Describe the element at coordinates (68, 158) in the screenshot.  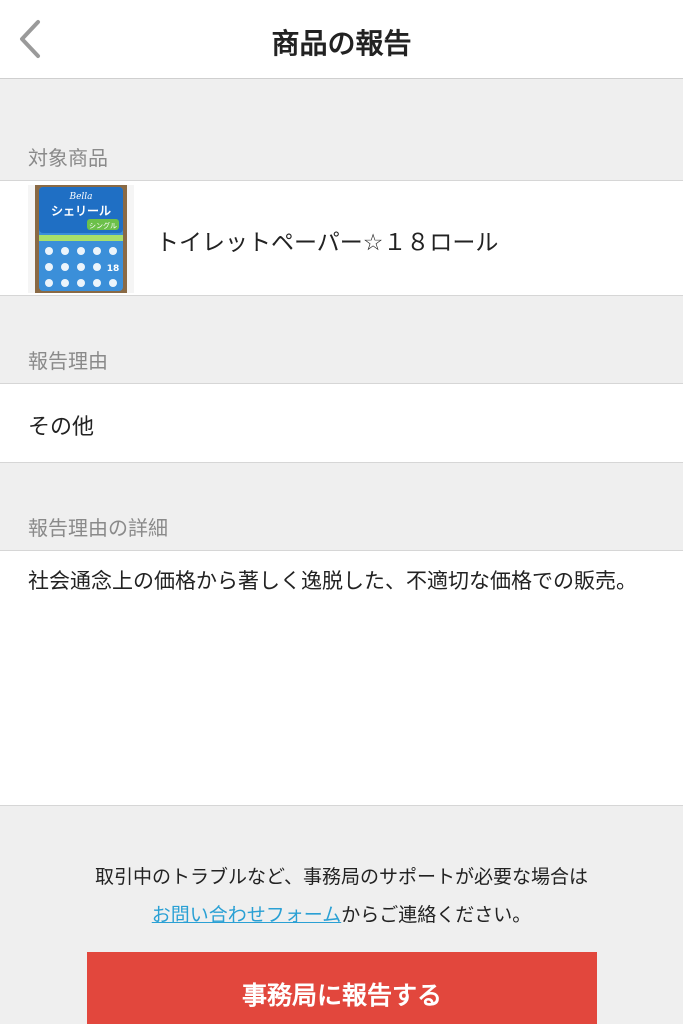
I see `target-product-label: 対象商品` at that location.